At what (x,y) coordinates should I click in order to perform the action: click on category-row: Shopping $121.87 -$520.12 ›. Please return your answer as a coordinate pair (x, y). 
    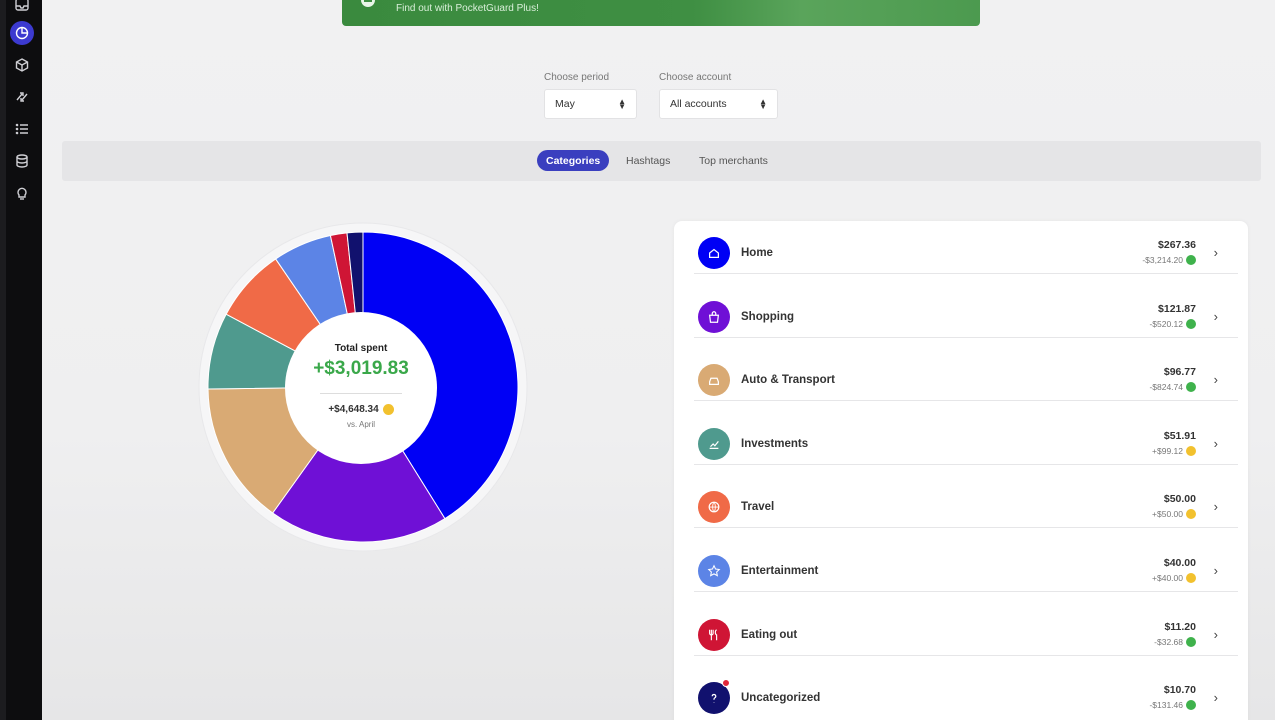
    Looking at the image, I should click on (961, 306).